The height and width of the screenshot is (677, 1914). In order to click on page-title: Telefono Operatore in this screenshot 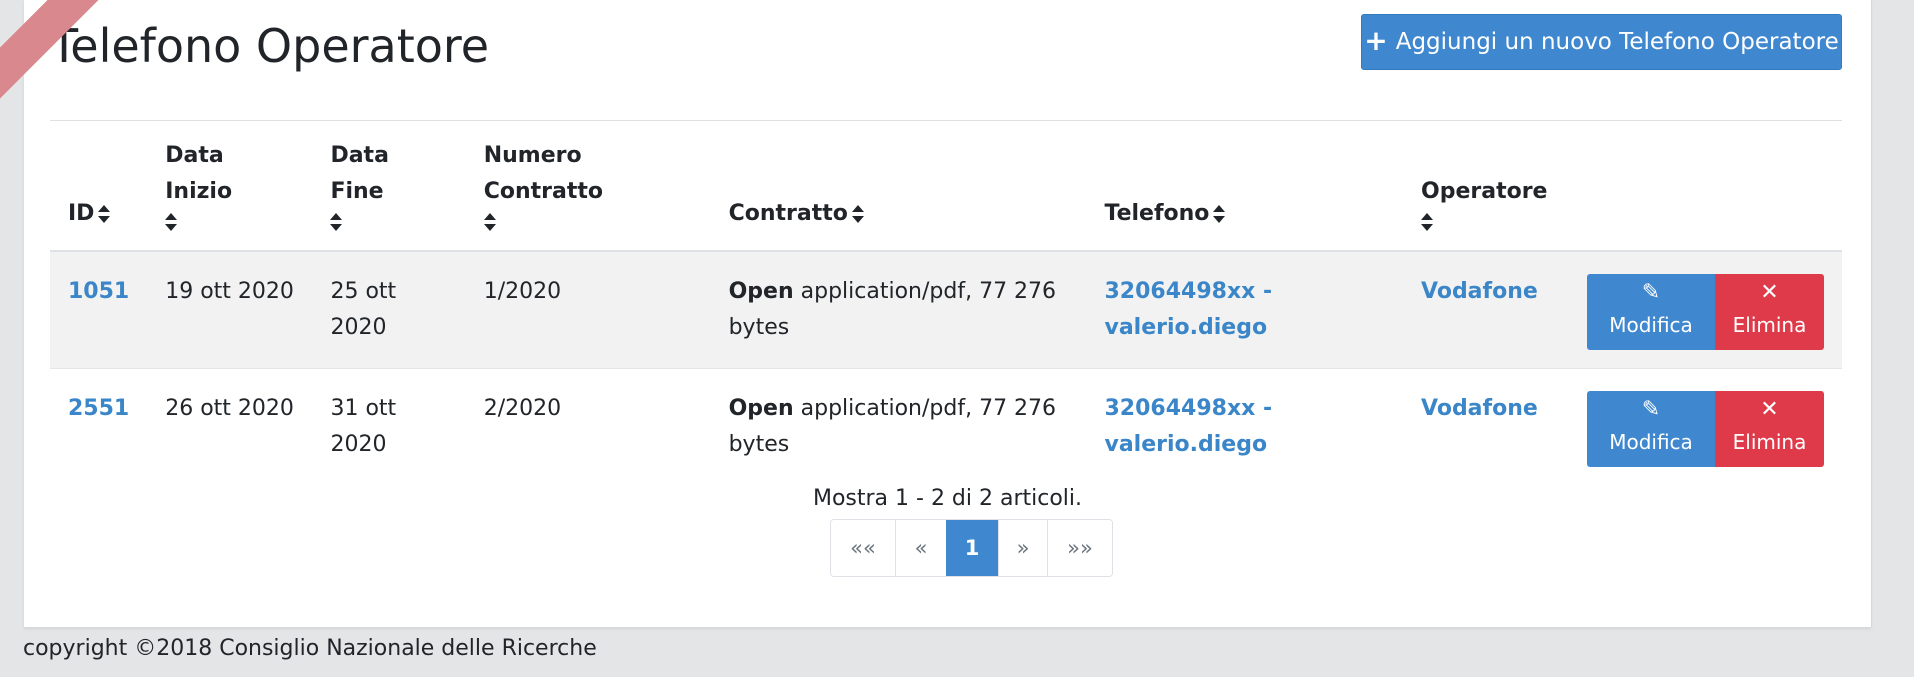, I will do `click(270, 46)`.